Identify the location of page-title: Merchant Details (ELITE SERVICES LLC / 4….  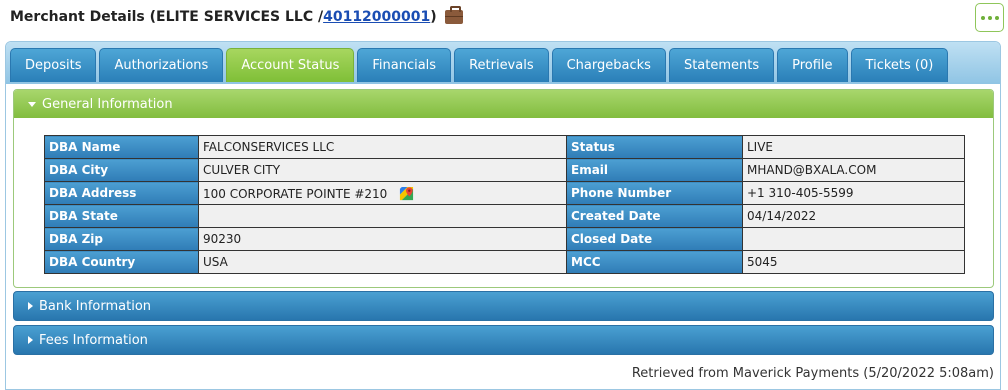
(236, 17).